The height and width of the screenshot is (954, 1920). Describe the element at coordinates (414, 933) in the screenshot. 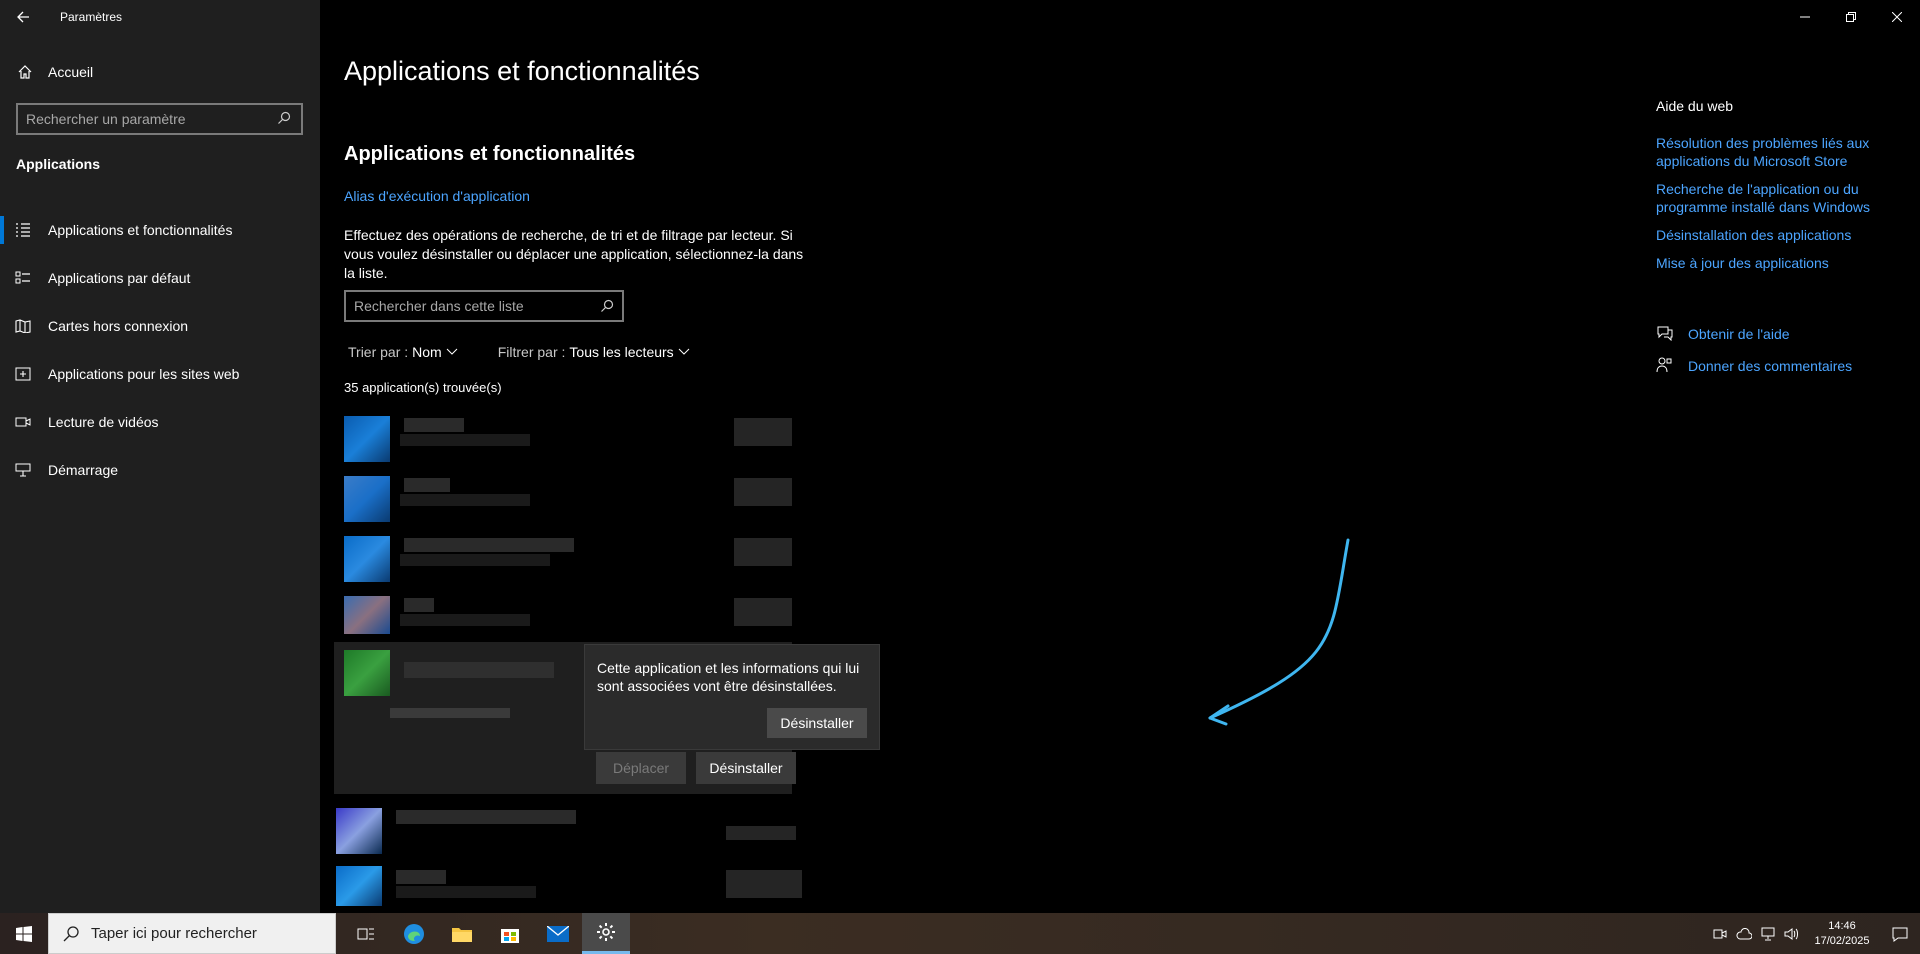

I see `edge-button` at that location.